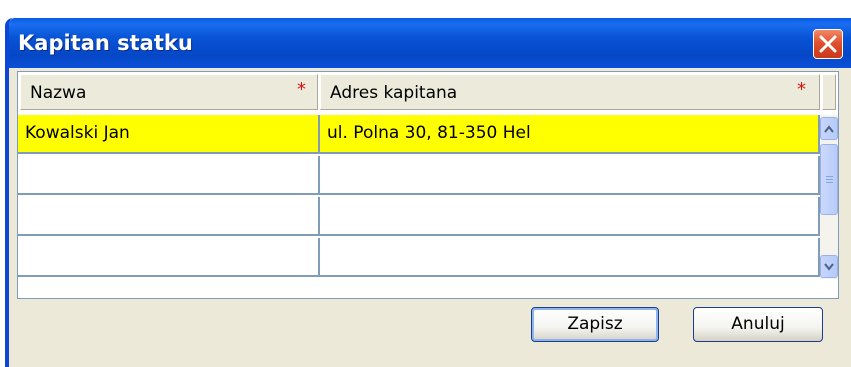  I want to click on column-header-filler, so click(829, 92).